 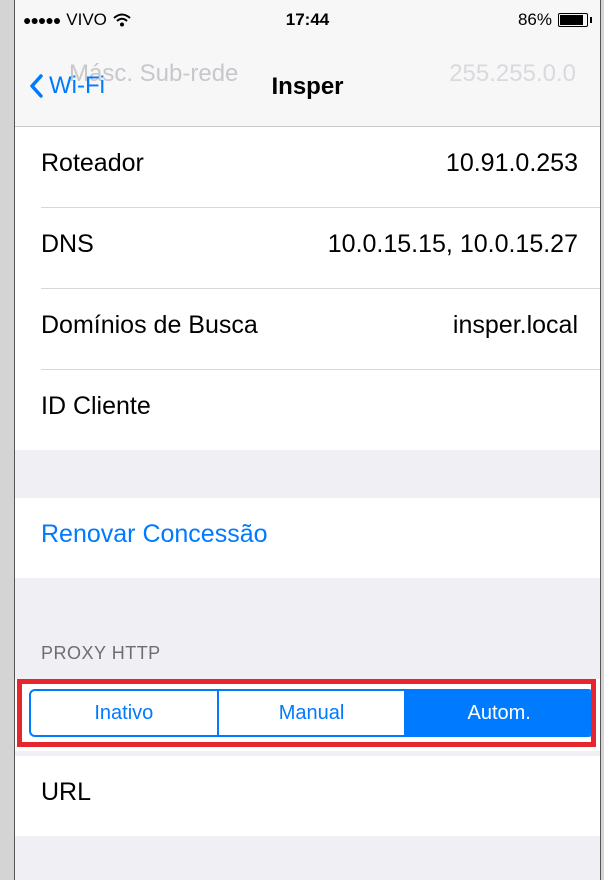 I want to click on status-bar: ●●●●● VIVO 17:44 86%, so click(x=307, y=20).